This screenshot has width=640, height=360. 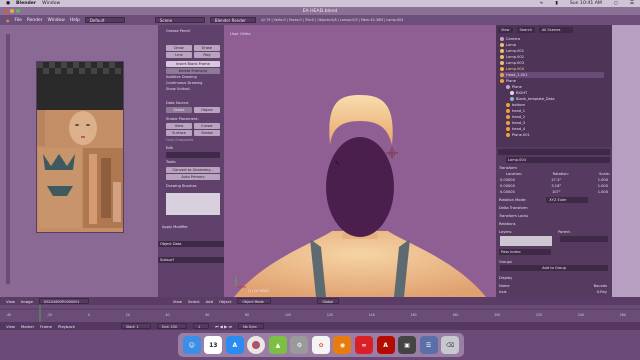 I want to click on menu-help: Help, so click(x=75, y=20).